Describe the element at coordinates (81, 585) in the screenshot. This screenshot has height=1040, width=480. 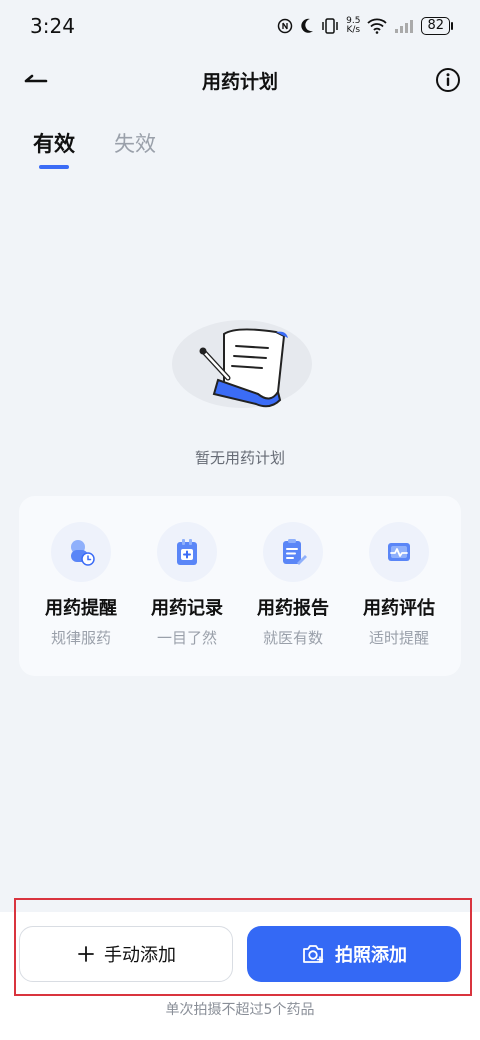
I see `feature-medication-reminder: 用药提醒 规律服药` at that location.